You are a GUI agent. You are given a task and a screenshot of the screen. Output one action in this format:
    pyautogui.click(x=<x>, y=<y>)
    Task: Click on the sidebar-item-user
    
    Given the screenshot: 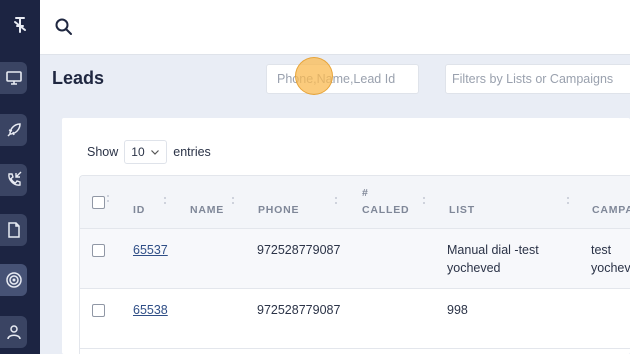 What is the action you would take?
    pyautogui.click(x=13, y=332)
    